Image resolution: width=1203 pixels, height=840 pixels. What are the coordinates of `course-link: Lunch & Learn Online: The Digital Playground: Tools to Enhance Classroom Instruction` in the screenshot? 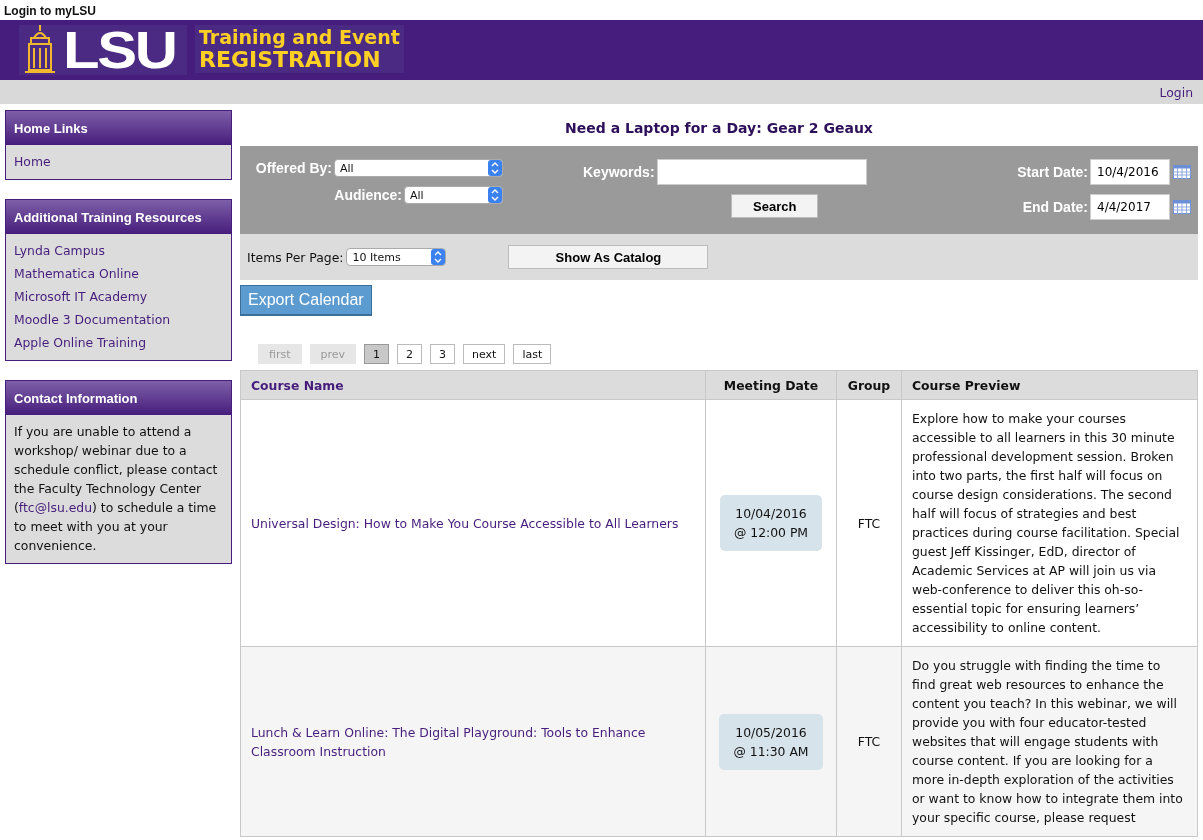 It's located at (473, 741).